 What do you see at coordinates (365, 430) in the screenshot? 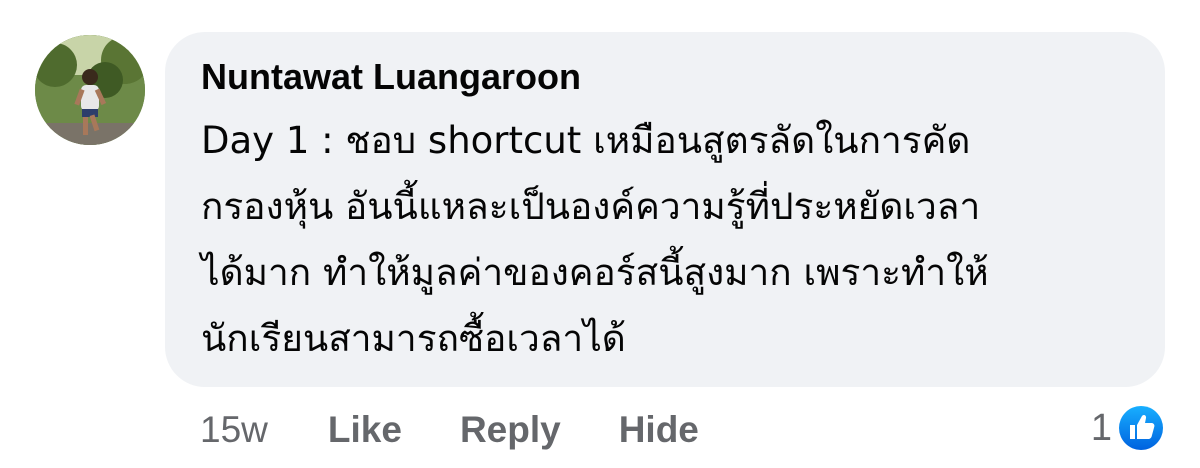
I see `like-button: Like` at bounding box center [365, 430].